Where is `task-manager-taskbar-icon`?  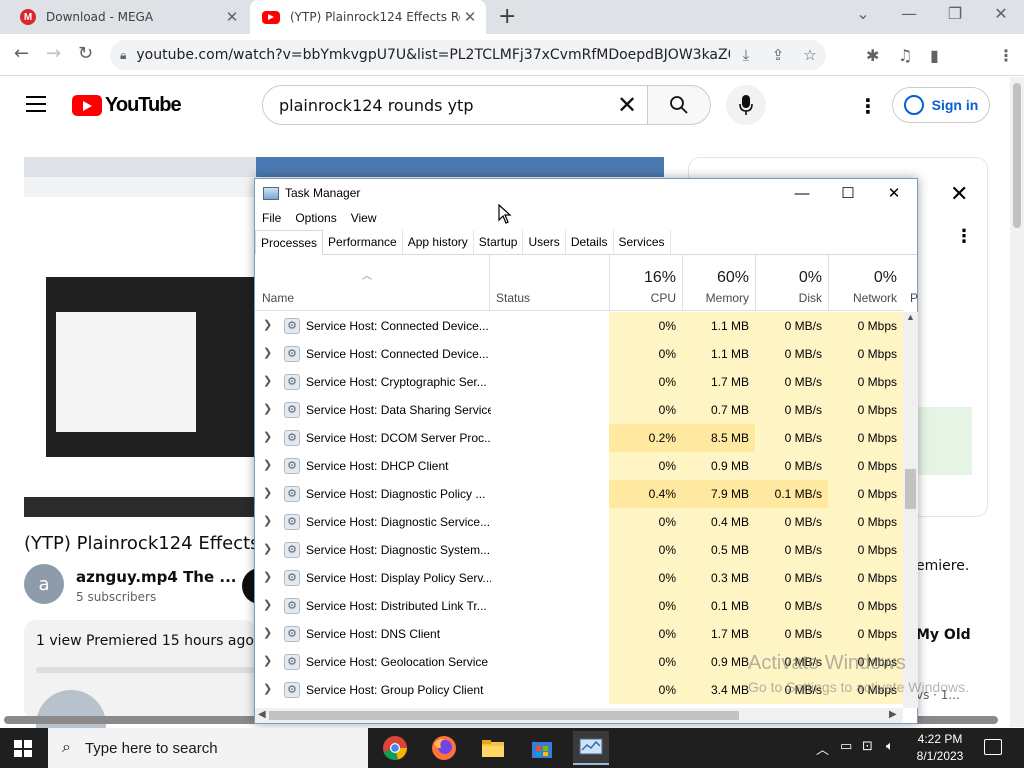 task-manager-taskbar-icon is located at coordinates (591, 748).